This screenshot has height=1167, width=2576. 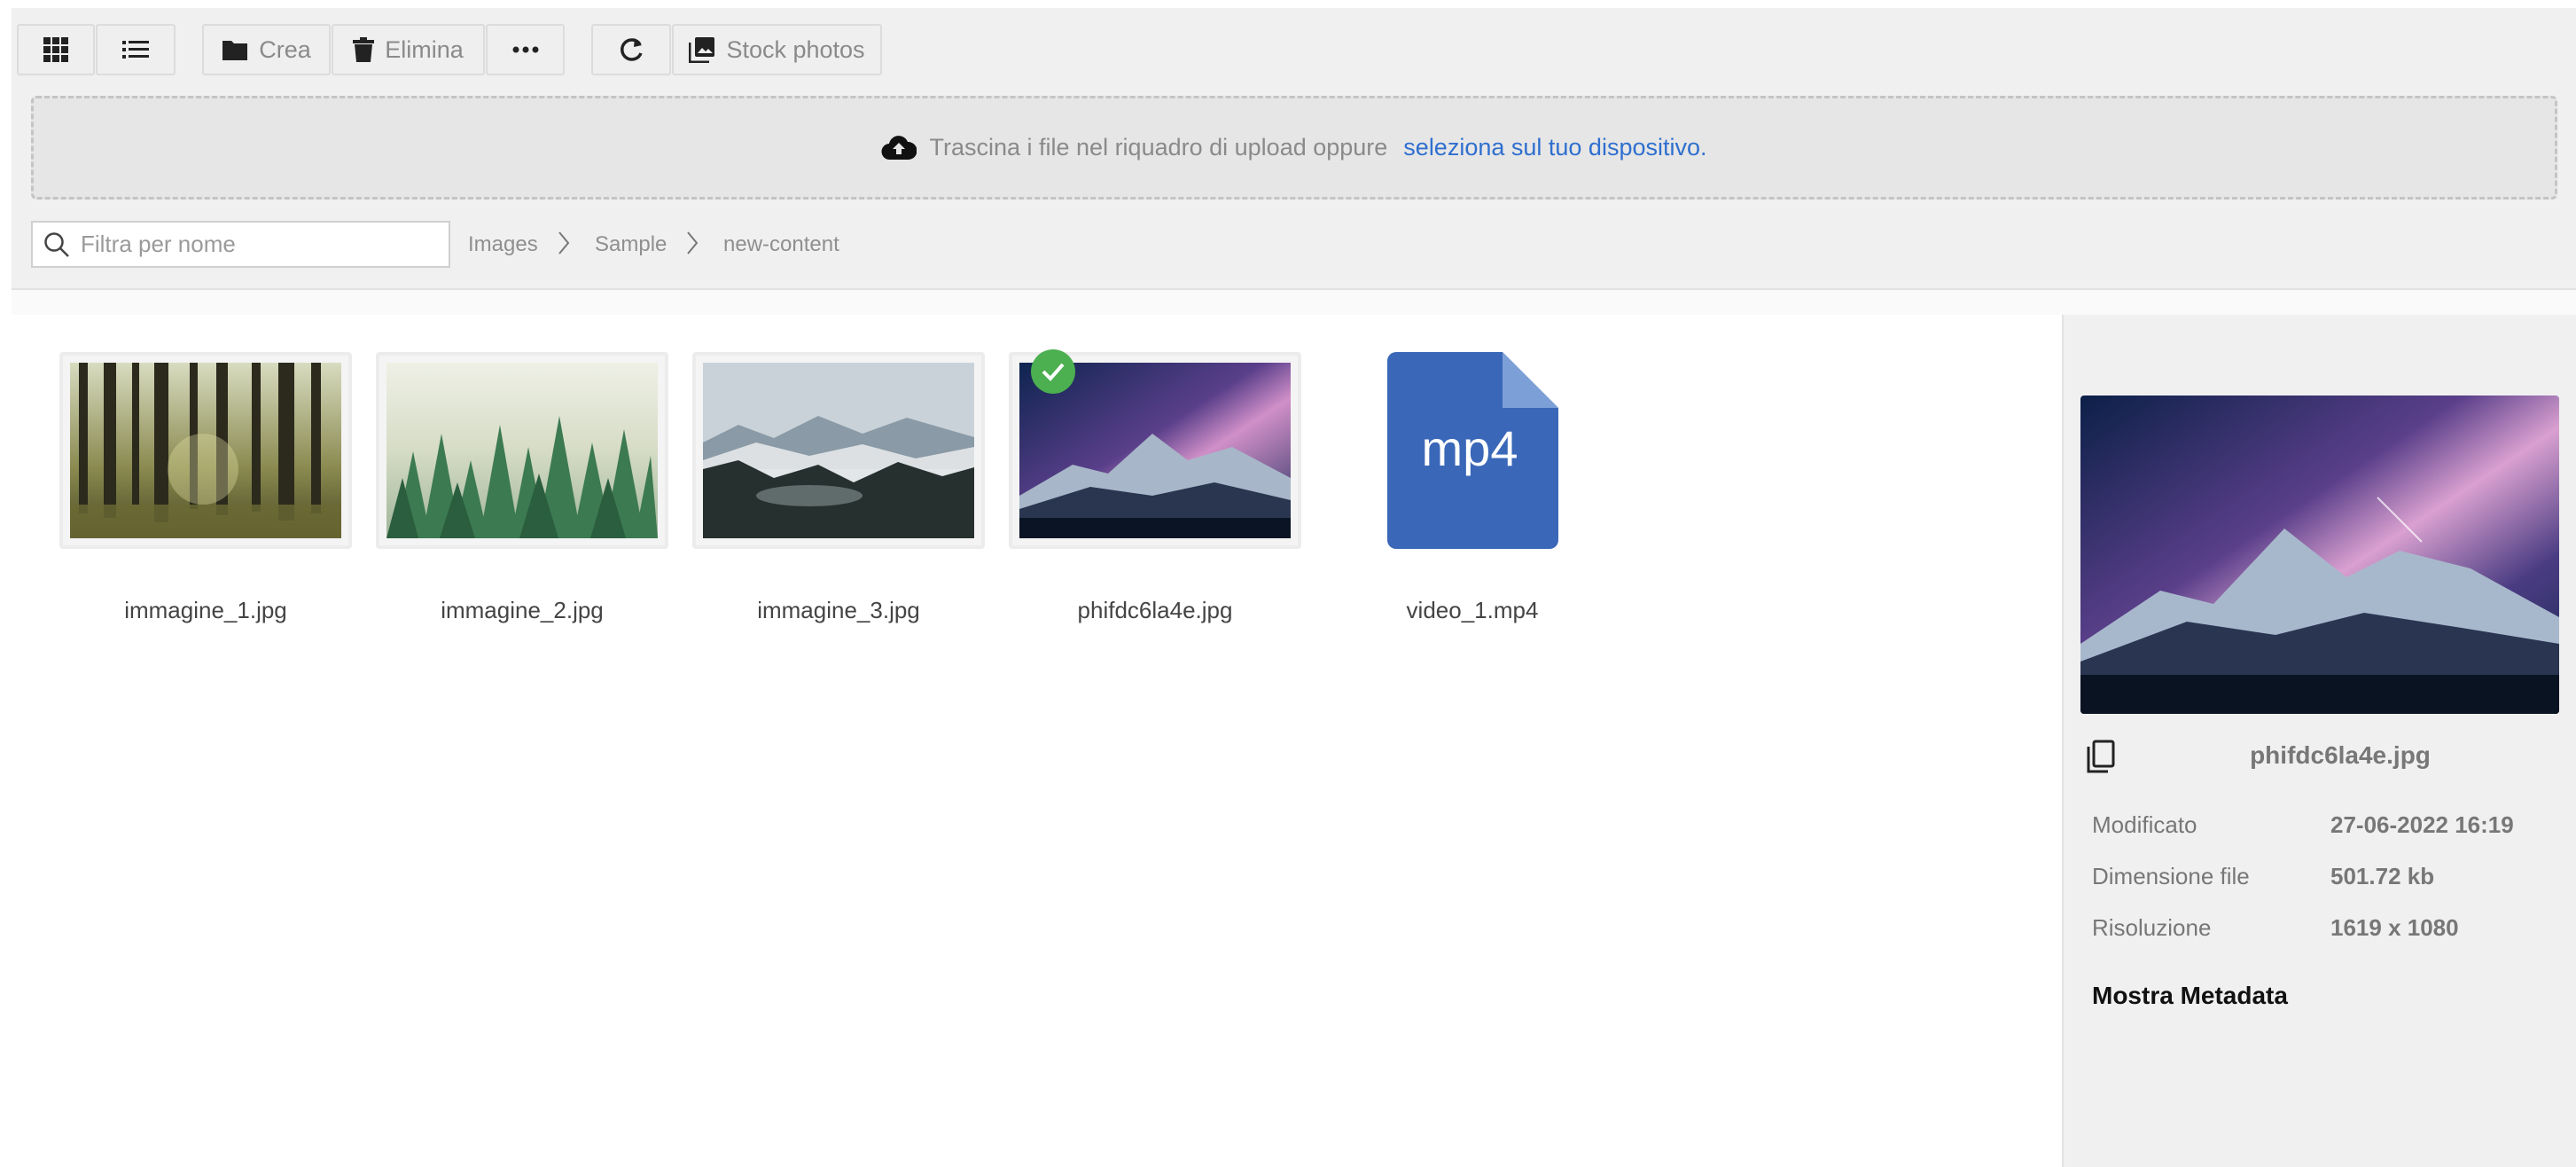 What do you see at coordinates (2171, 876) in the screenshot?
I see `meta-label: Dimensione file` at bounding box center [2171, 876].